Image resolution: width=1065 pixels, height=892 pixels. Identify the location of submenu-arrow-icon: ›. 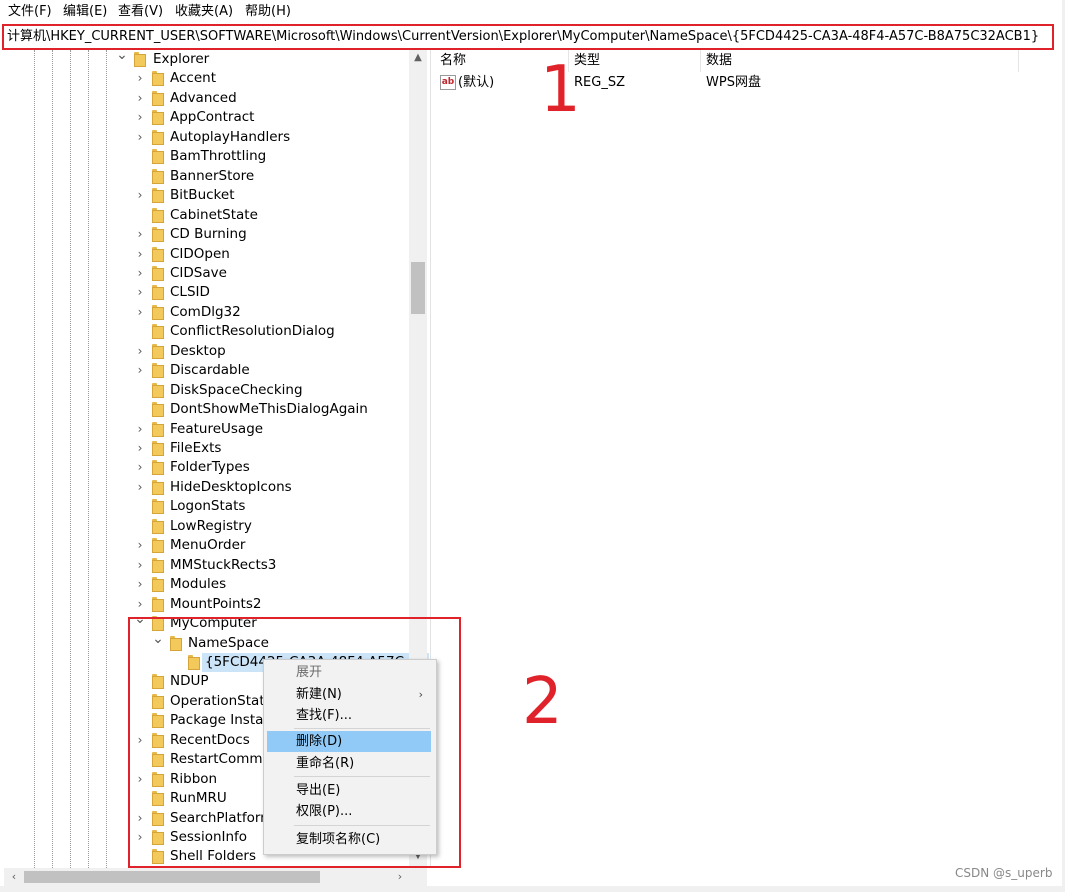
(420, 694).